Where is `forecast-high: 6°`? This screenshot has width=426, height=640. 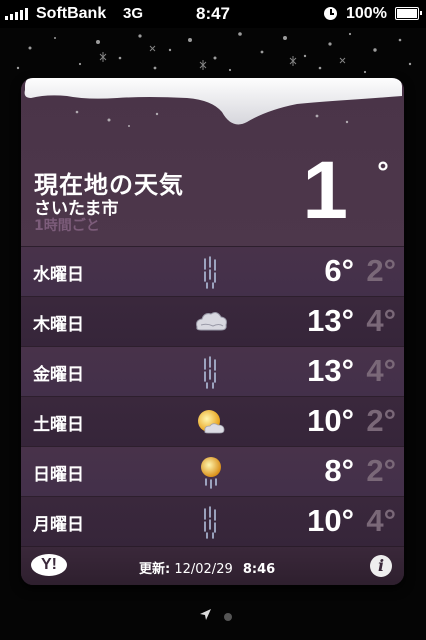 forecast-high: 6° is located at coordinates (339, 270).